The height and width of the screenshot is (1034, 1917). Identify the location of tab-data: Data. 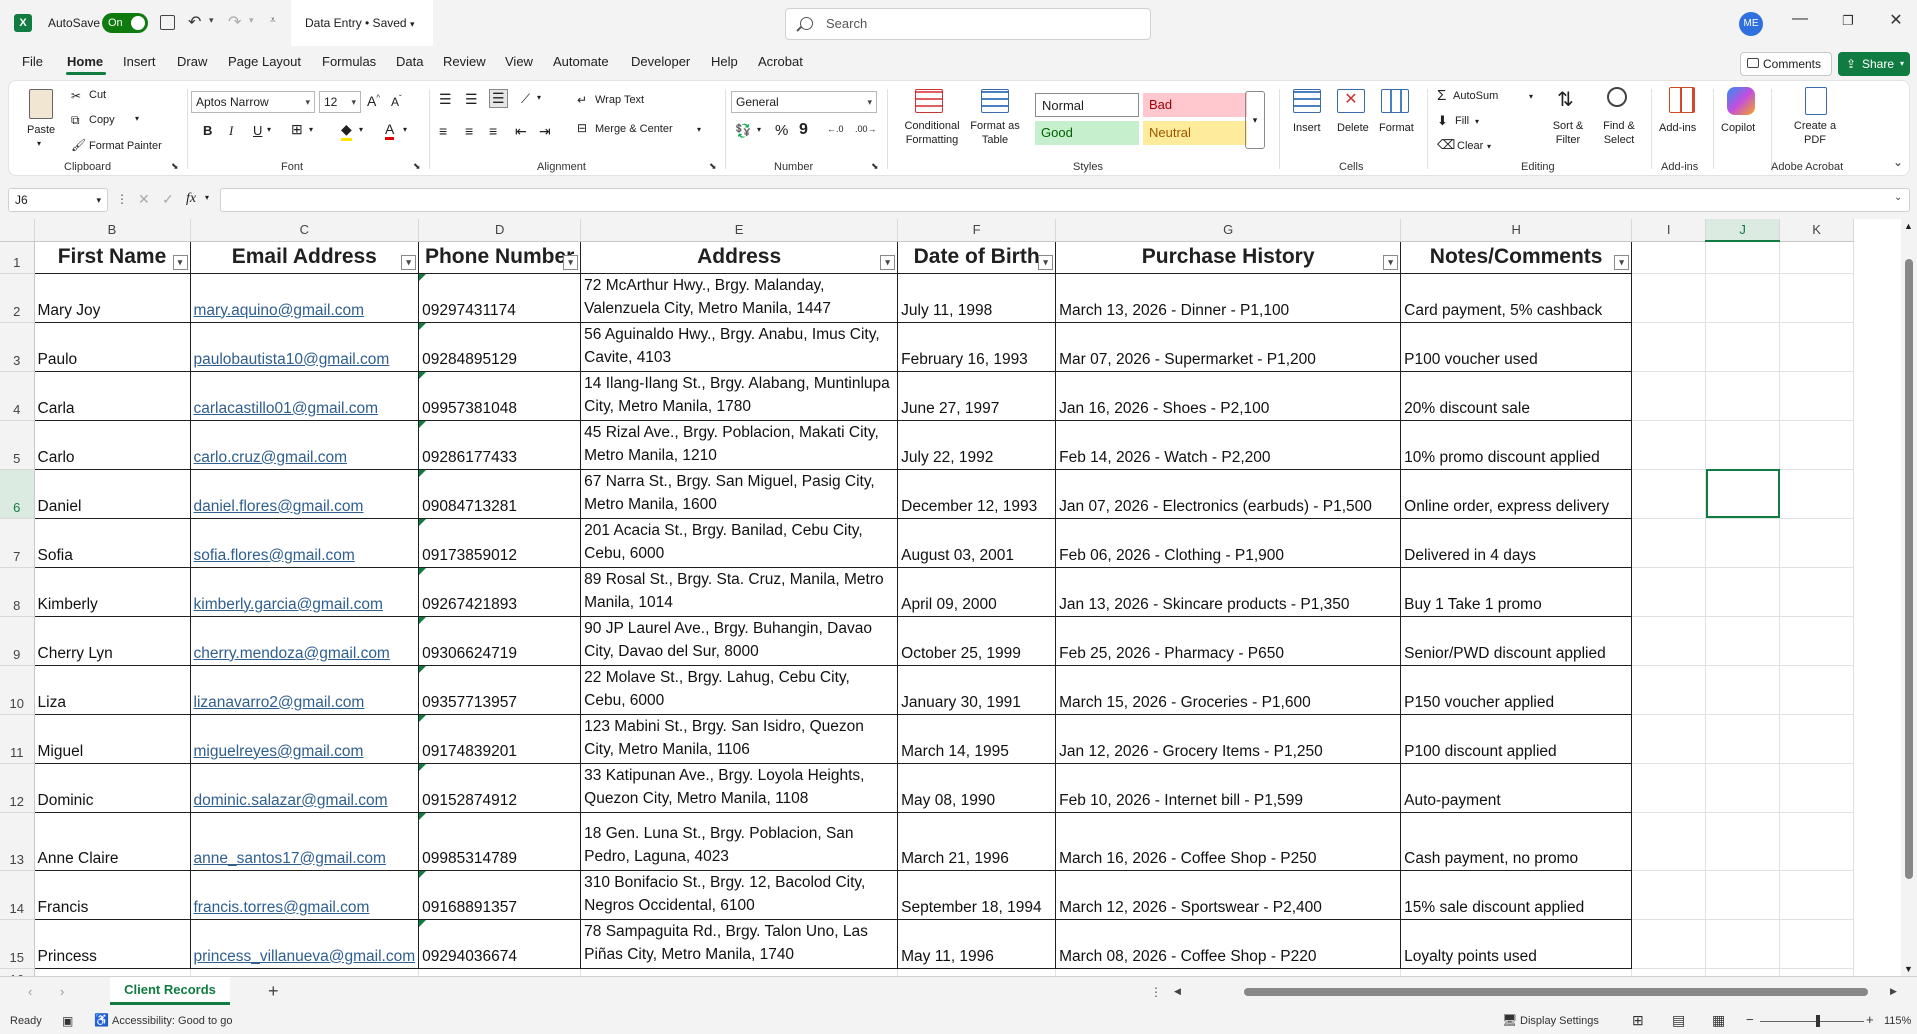
(409, 61).